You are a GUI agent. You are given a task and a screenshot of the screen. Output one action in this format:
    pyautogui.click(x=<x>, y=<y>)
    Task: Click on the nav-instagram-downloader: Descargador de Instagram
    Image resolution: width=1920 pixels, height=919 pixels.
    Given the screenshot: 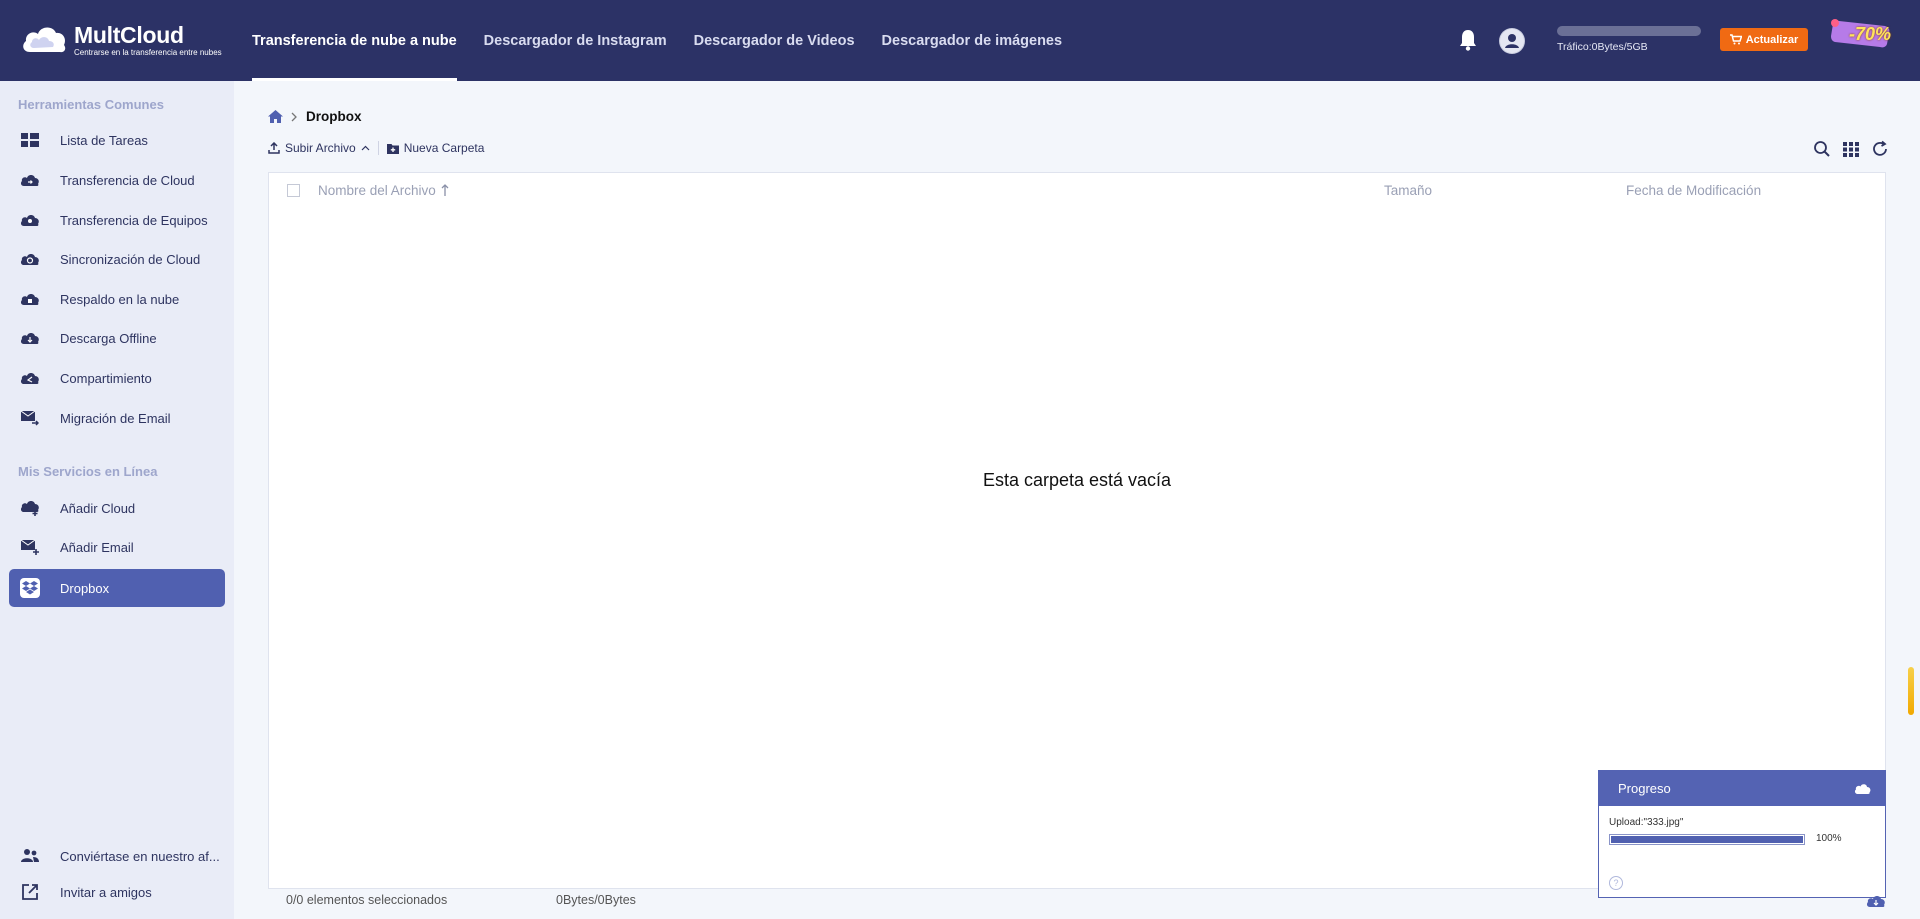 What is the action you would take?
    pyautogui.click(x=575, y=40)
    